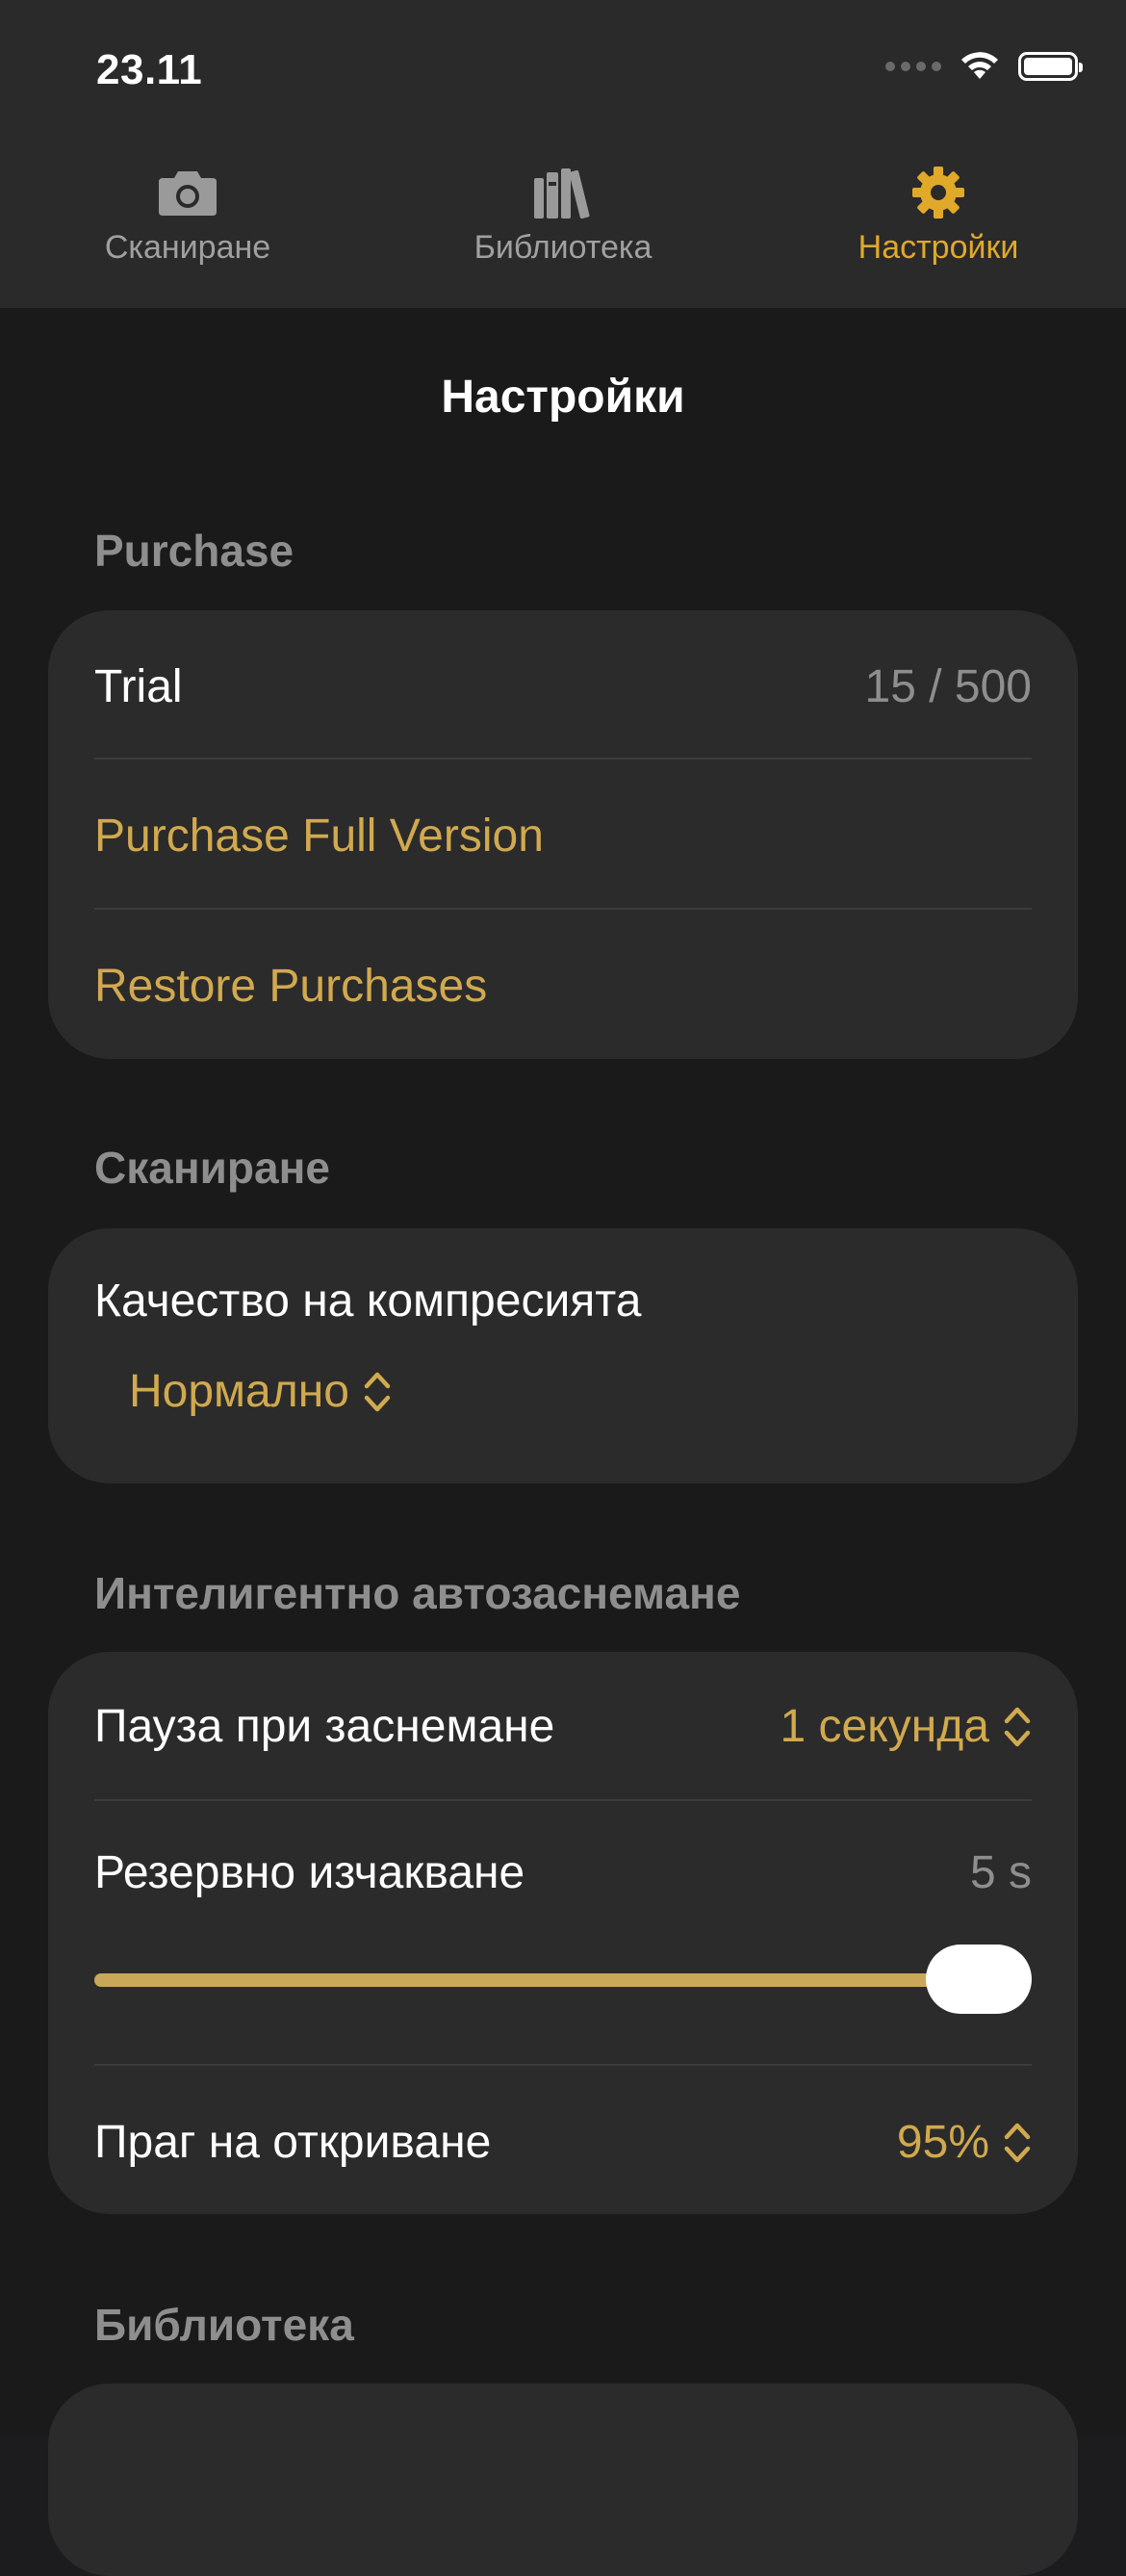 Image resolution: width=1126 pixels, height=2576 pixels. Describe the element at coordinates (212, 1168) in the screenshot. I see `section-header-scanning: Сканиране` at that location.